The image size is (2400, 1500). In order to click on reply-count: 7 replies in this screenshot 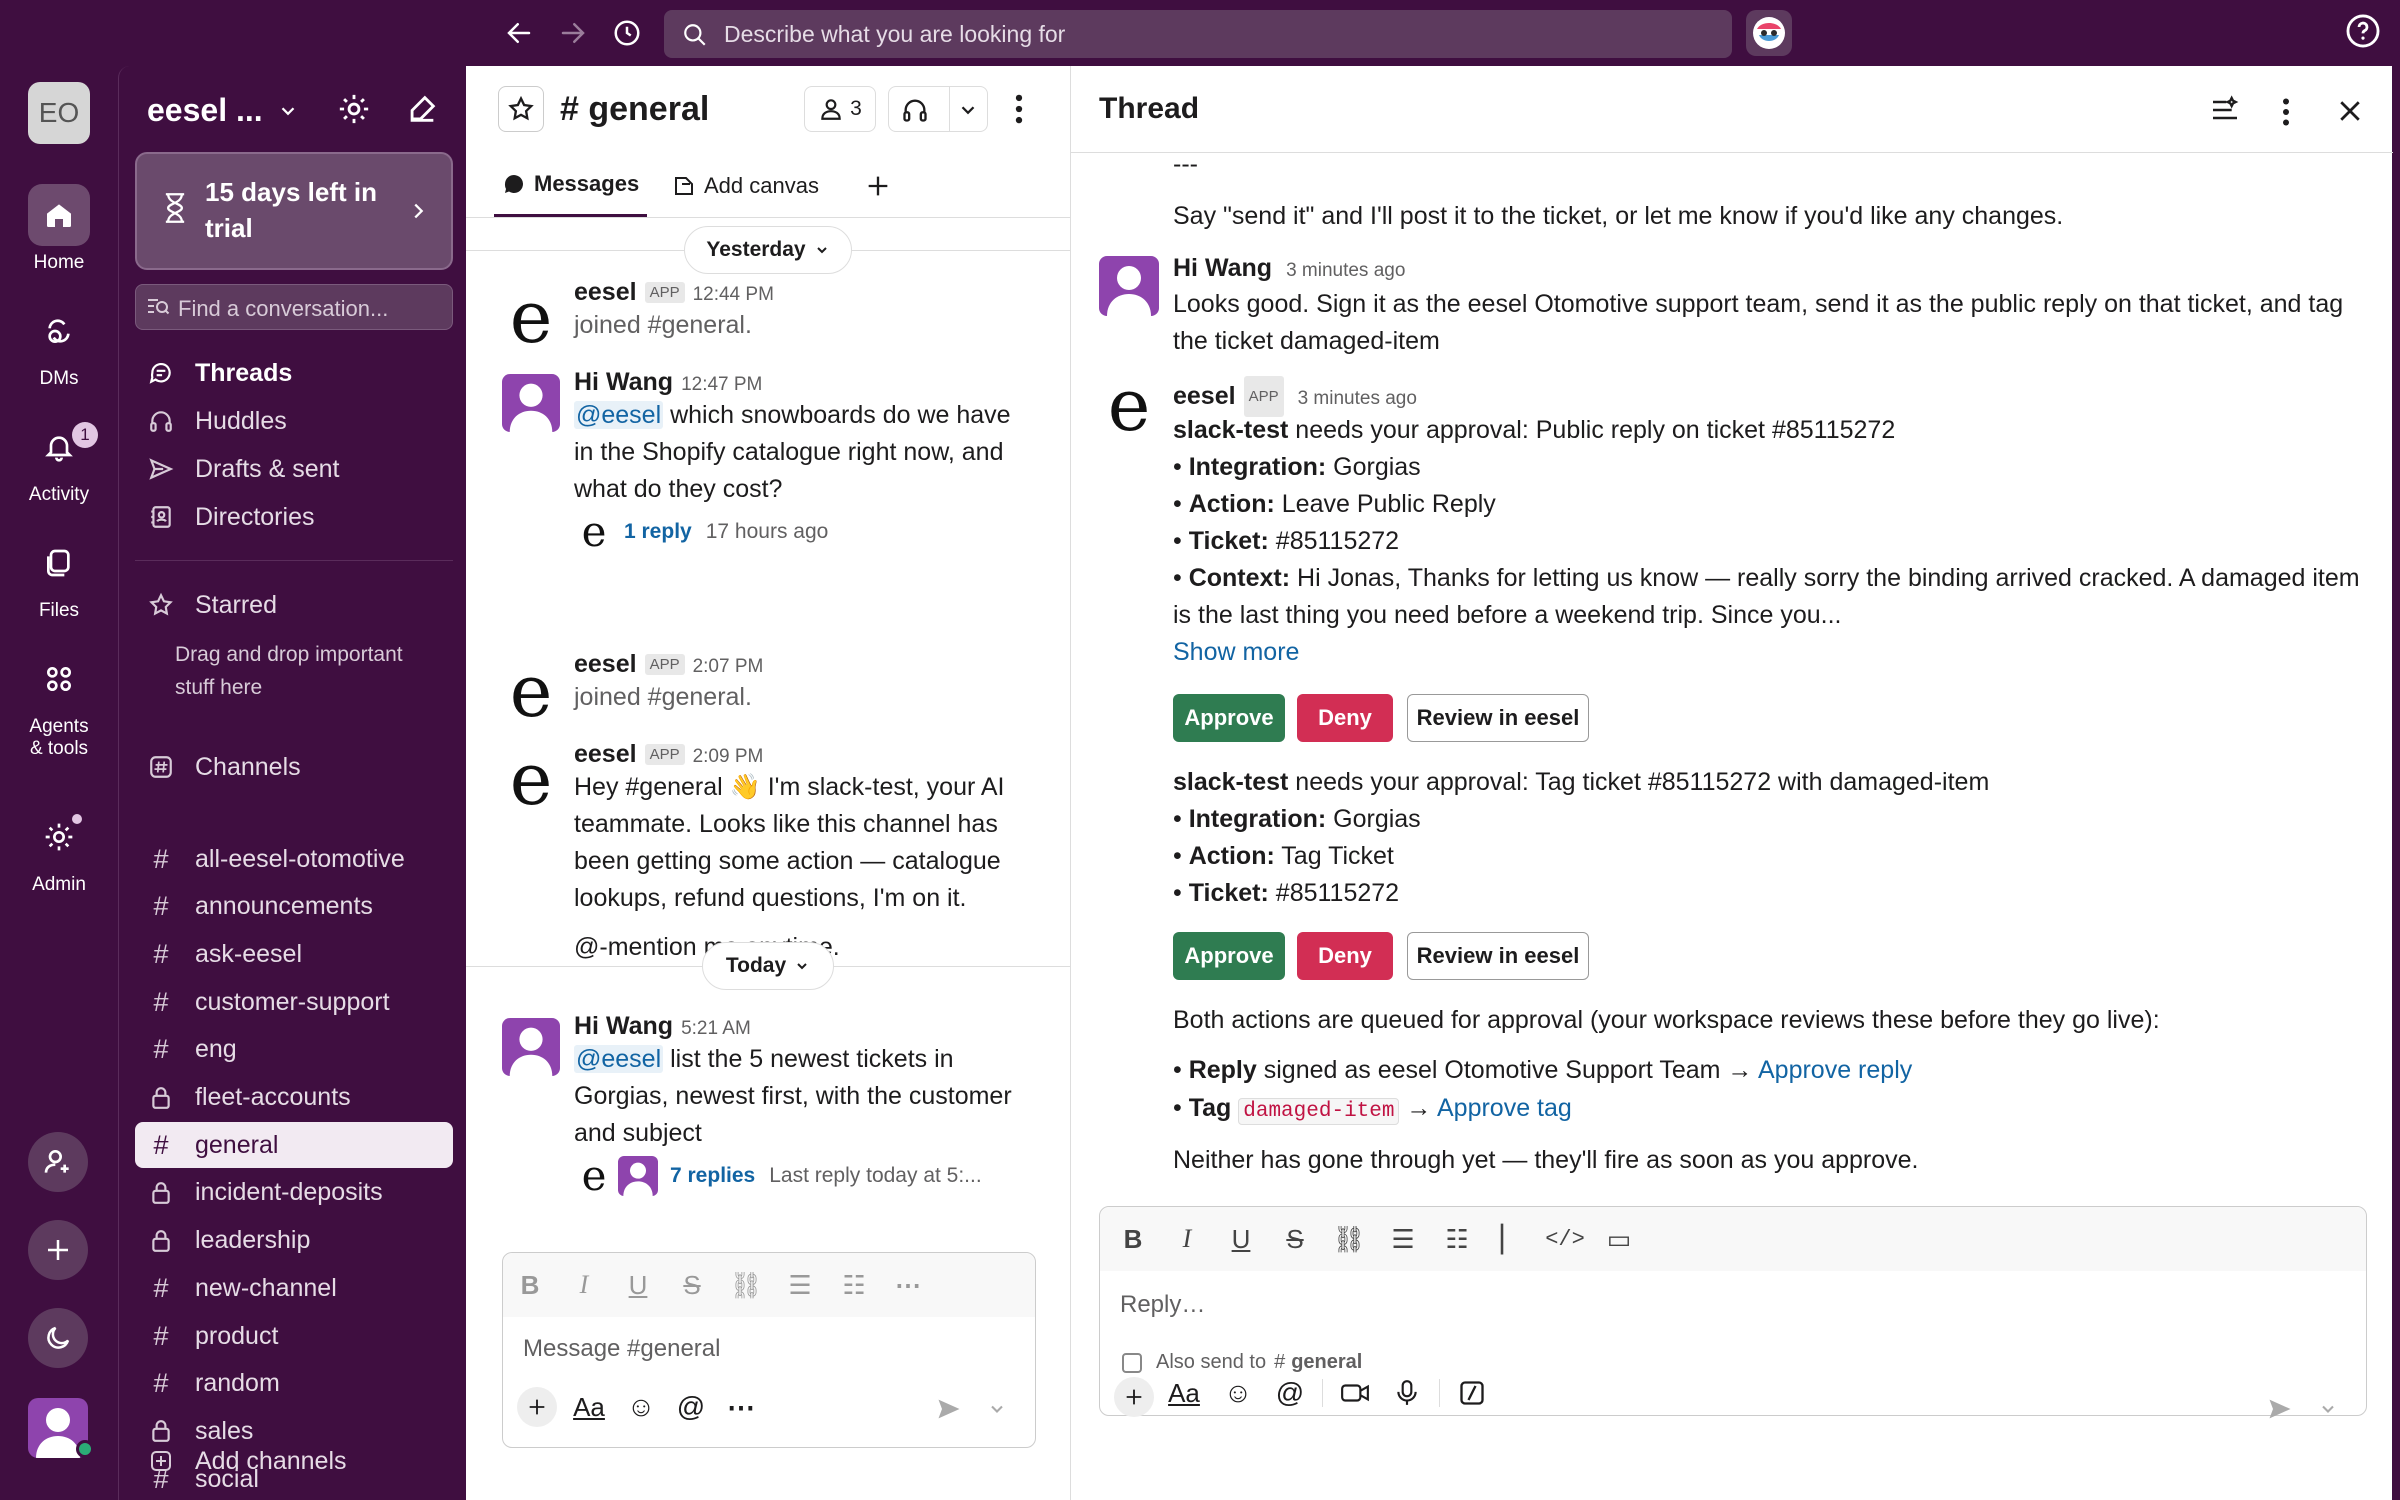, I will do `click(712, 1176)`.